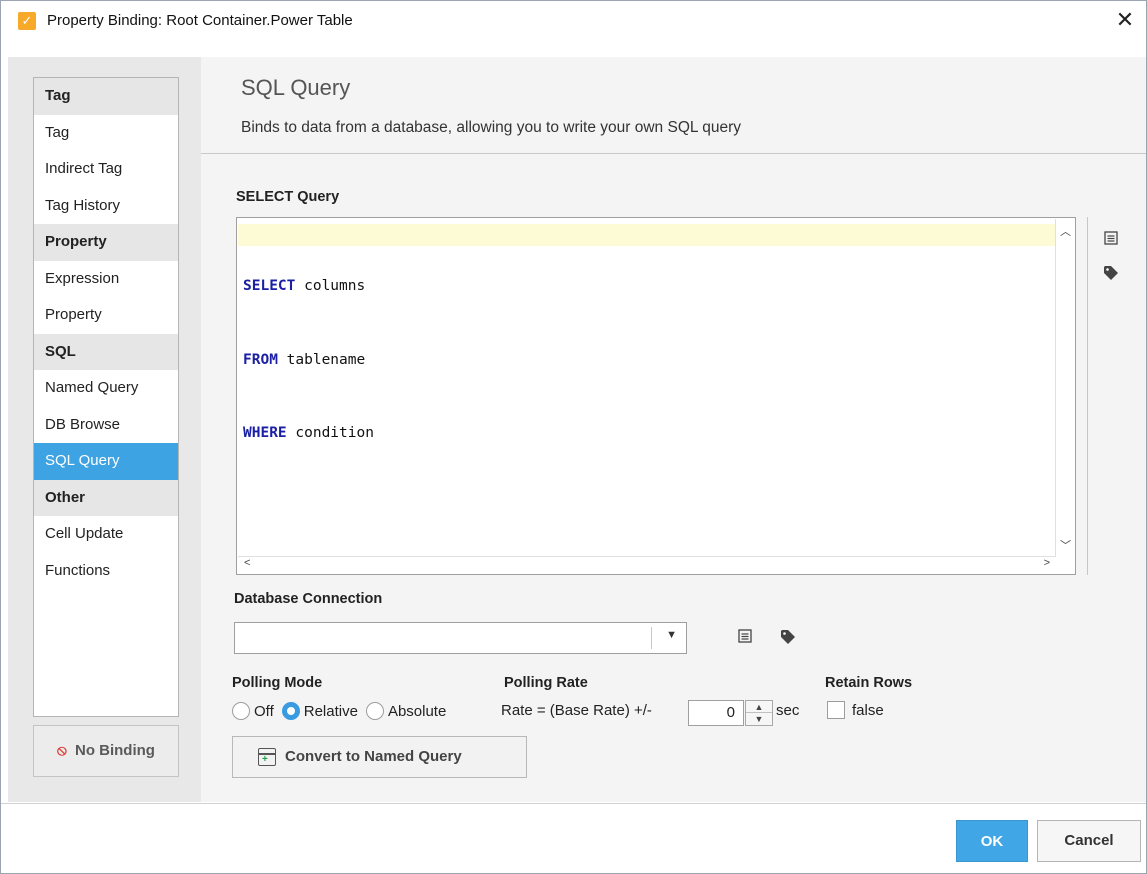 The width and height of the screenshot is (1147, 874). Describe the element at coordinates (106, 279) in the screenshot. I see `sidebar-item-expression: Expression` at that location.